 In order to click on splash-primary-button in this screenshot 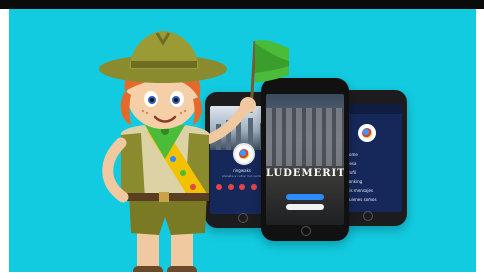, I will do `click(305, 197)`.